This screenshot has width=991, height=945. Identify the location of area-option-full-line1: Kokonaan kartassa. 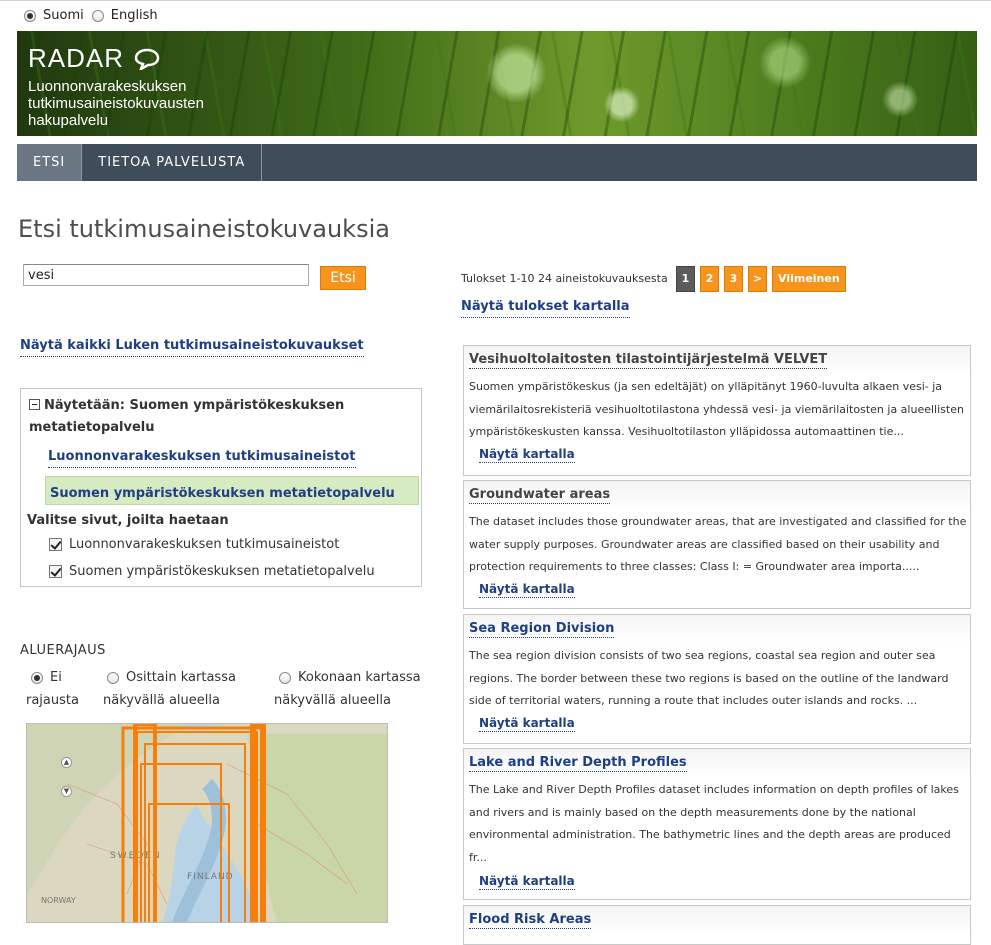
(359, 677).